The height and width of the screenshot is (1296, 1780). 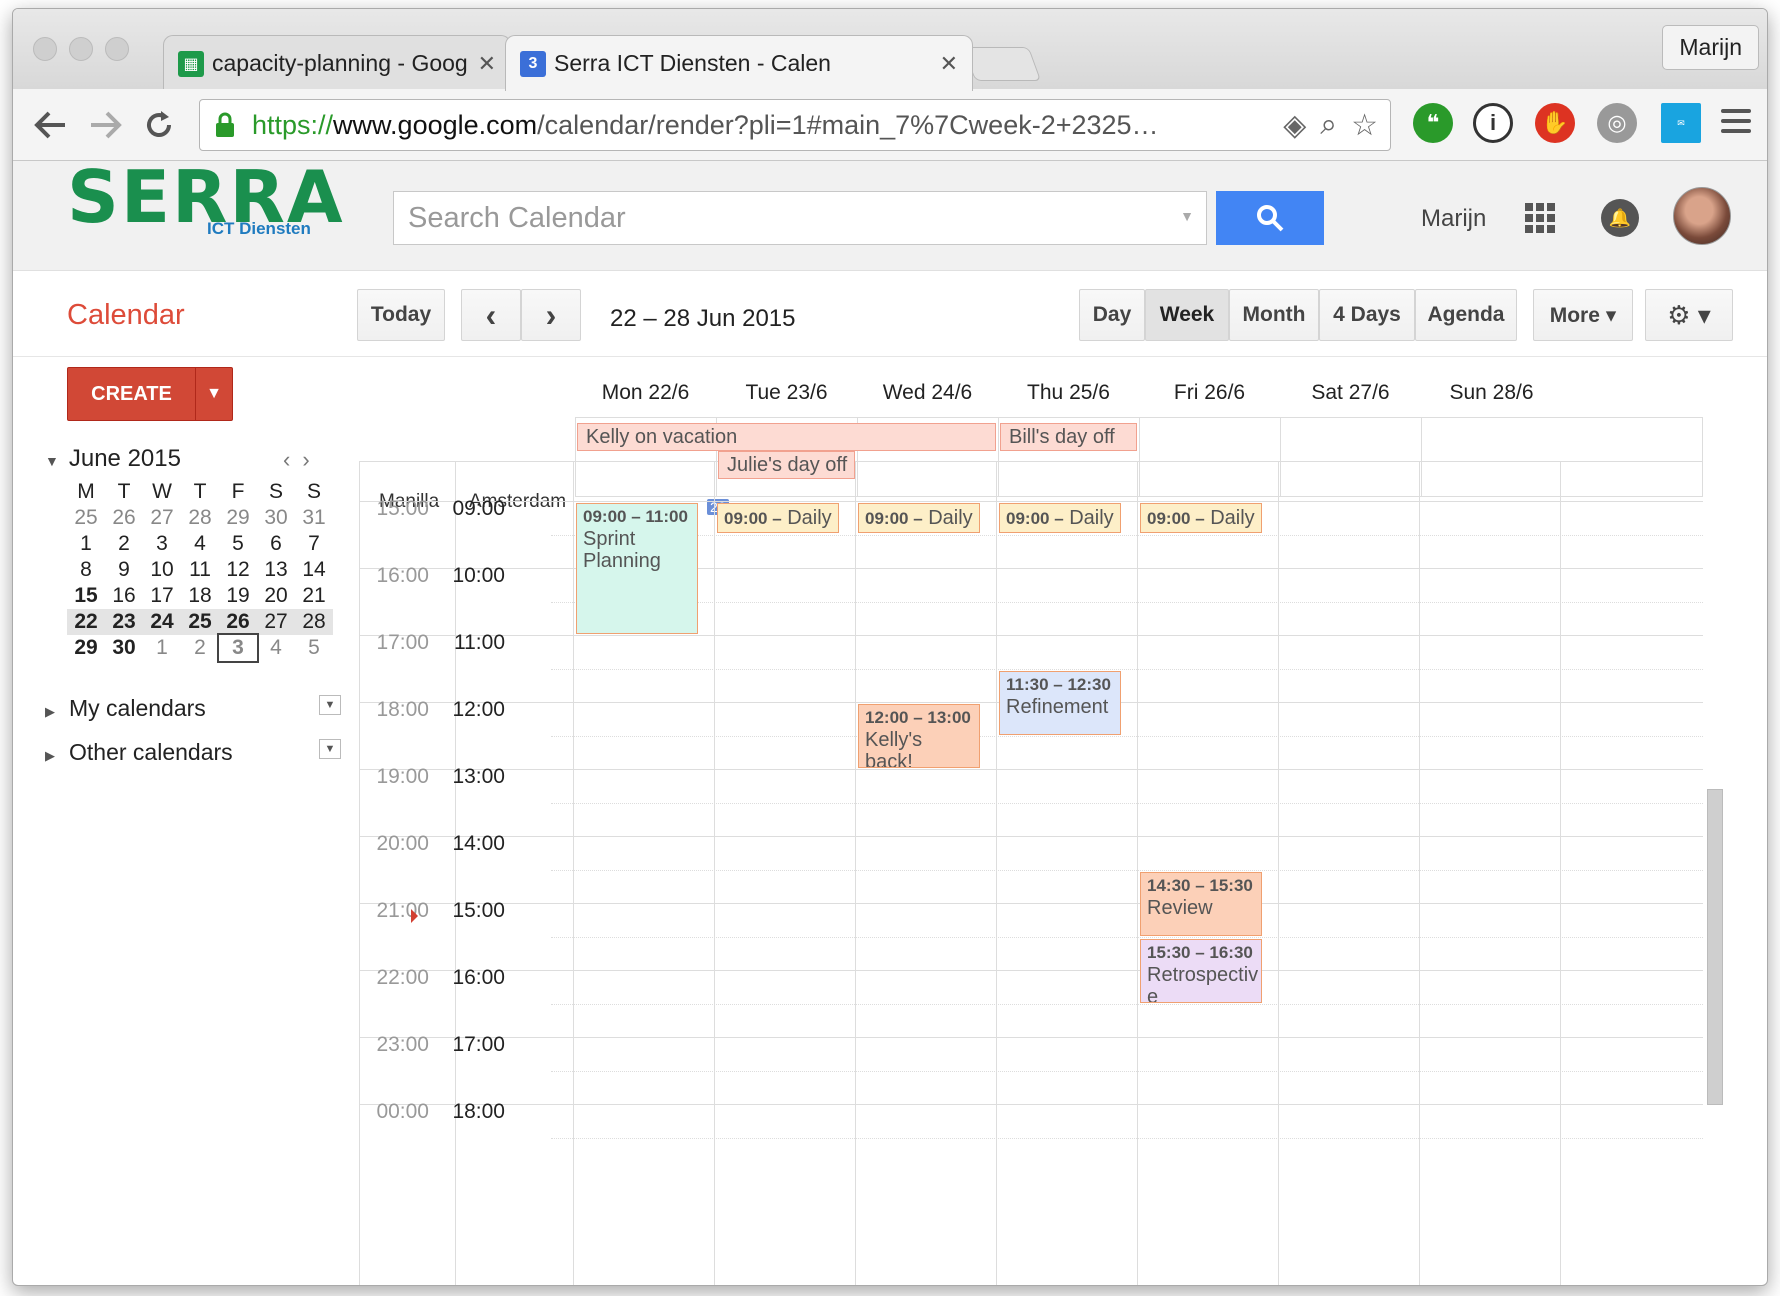 I want to click on allday-event: Julie's day off, so click(x=786, y=465).